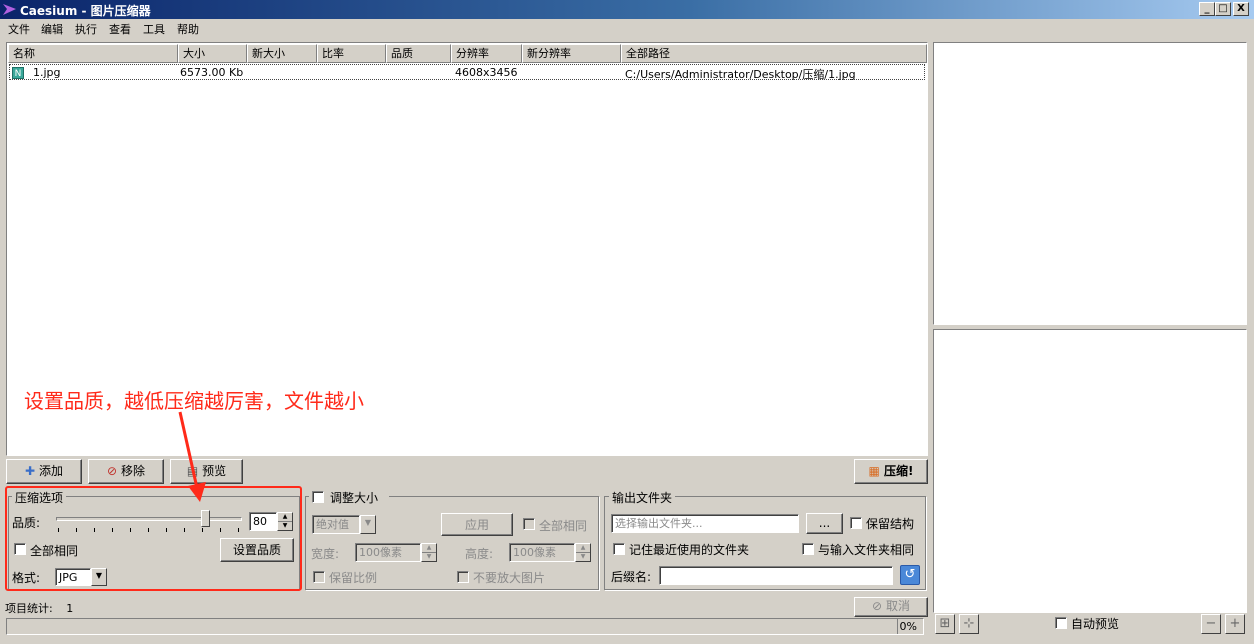 This screenshot has width=1254, height=644. I want to click on resize-title: 调整大小, so click(354, 498).